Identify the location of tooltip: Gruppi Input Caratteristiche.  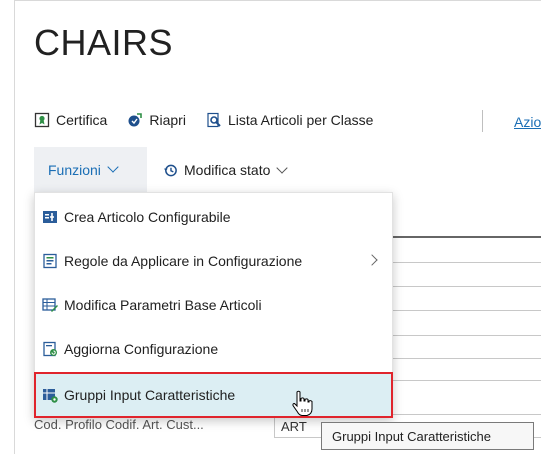
(427, 436).